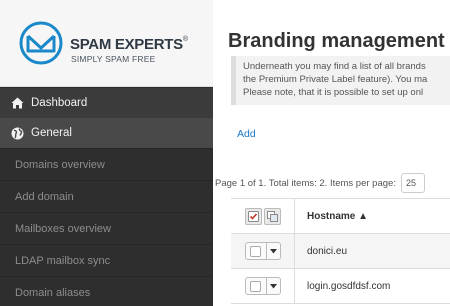  Describe the element at coordinates (412, 183) in the screenshot. I see `items-per-page-select: 25` at that location.